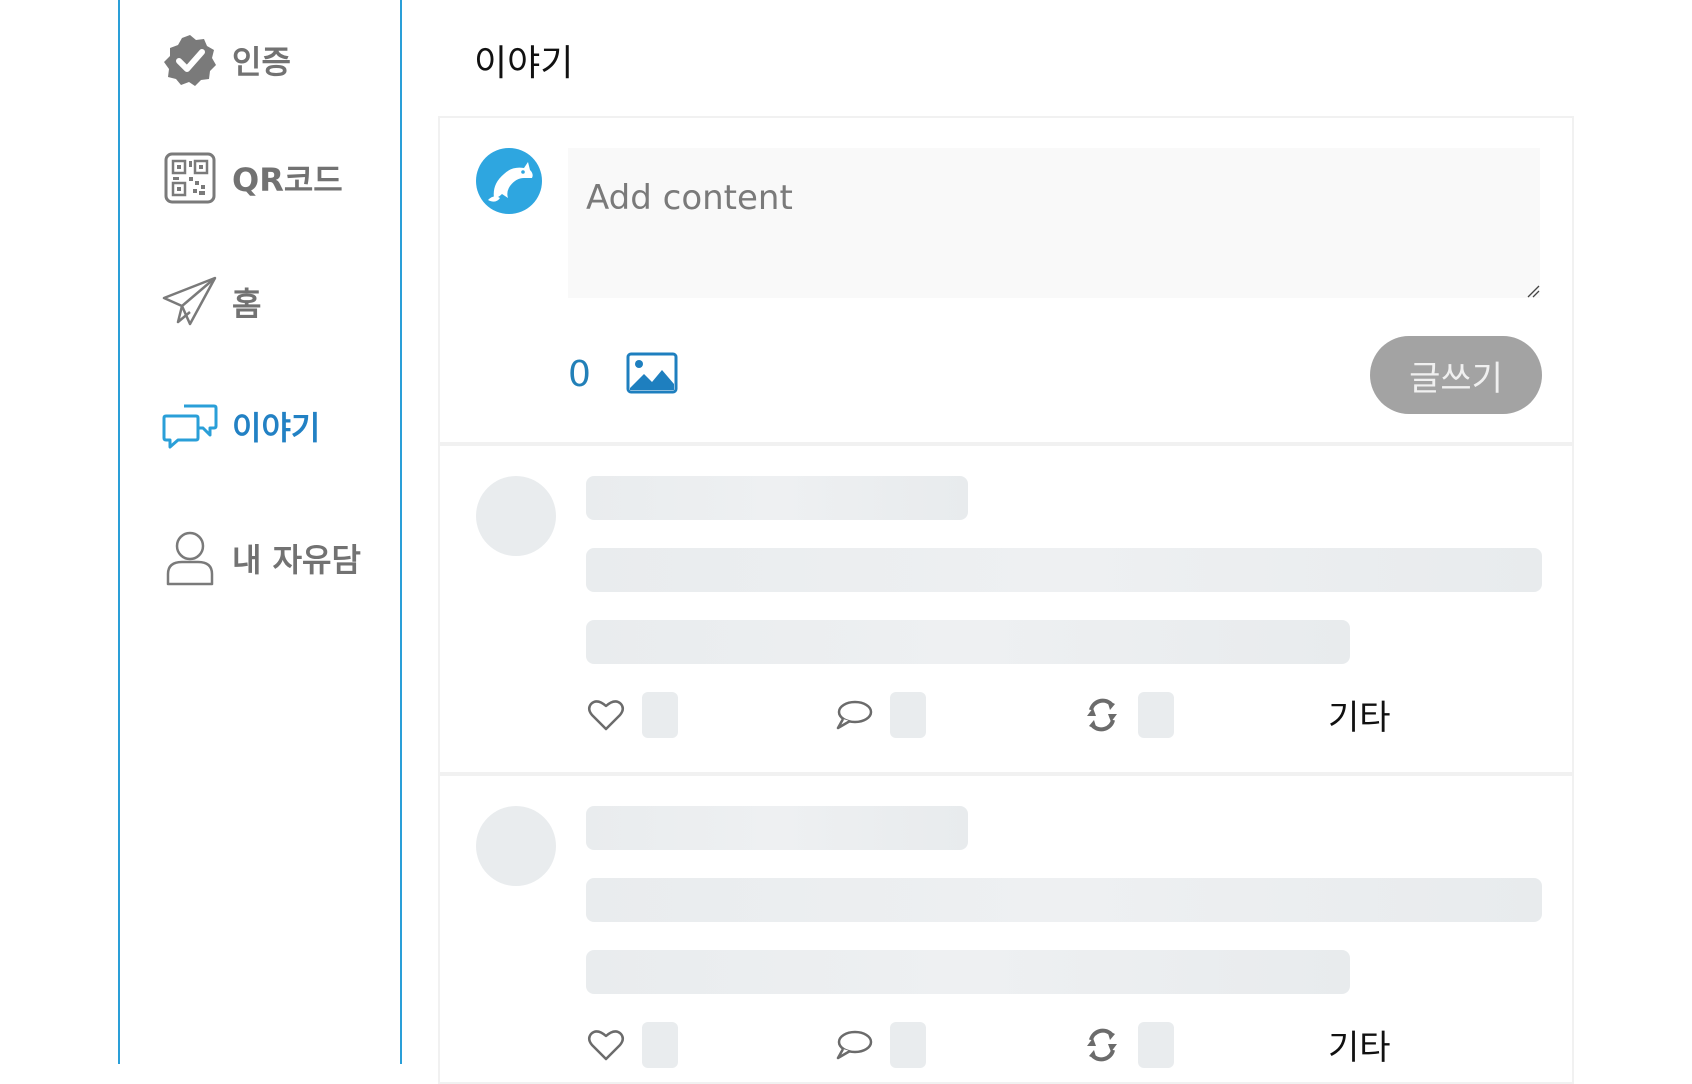 This screenshot has height=1084, width=1692. What do you see at coordinates (247, 304) in the screenshot?
I see `sidebar-item-label: 홈` at bounding box center [247, 304].